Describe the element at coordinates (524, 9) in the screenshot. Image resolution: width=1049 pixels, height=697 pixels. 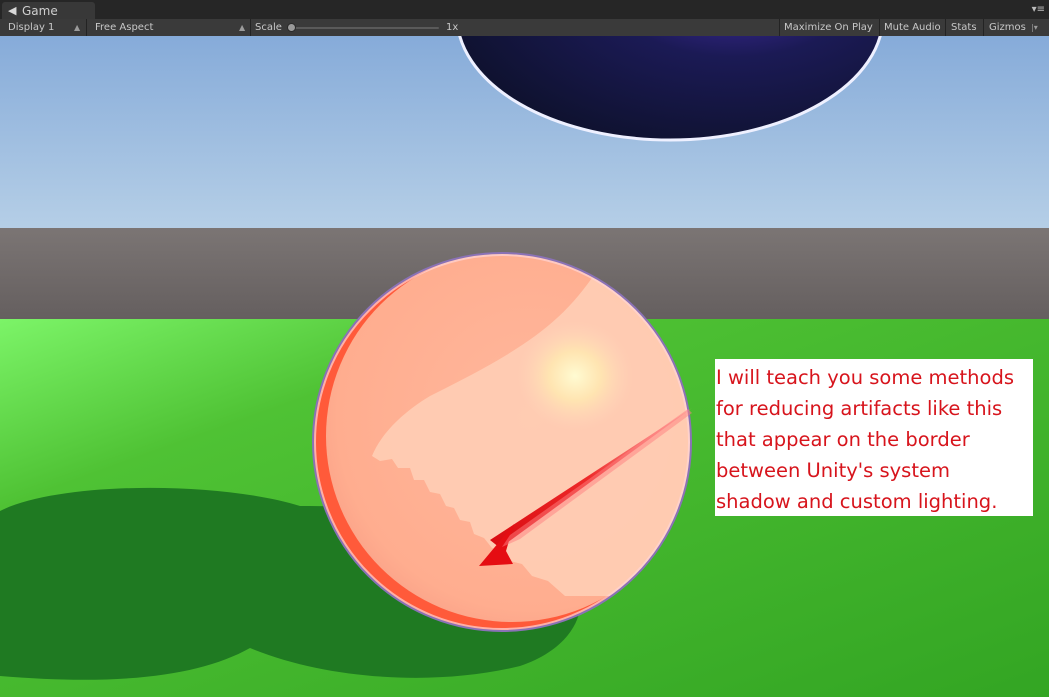
I see `tab-bar: ◀ Game ▾≡` at that location.